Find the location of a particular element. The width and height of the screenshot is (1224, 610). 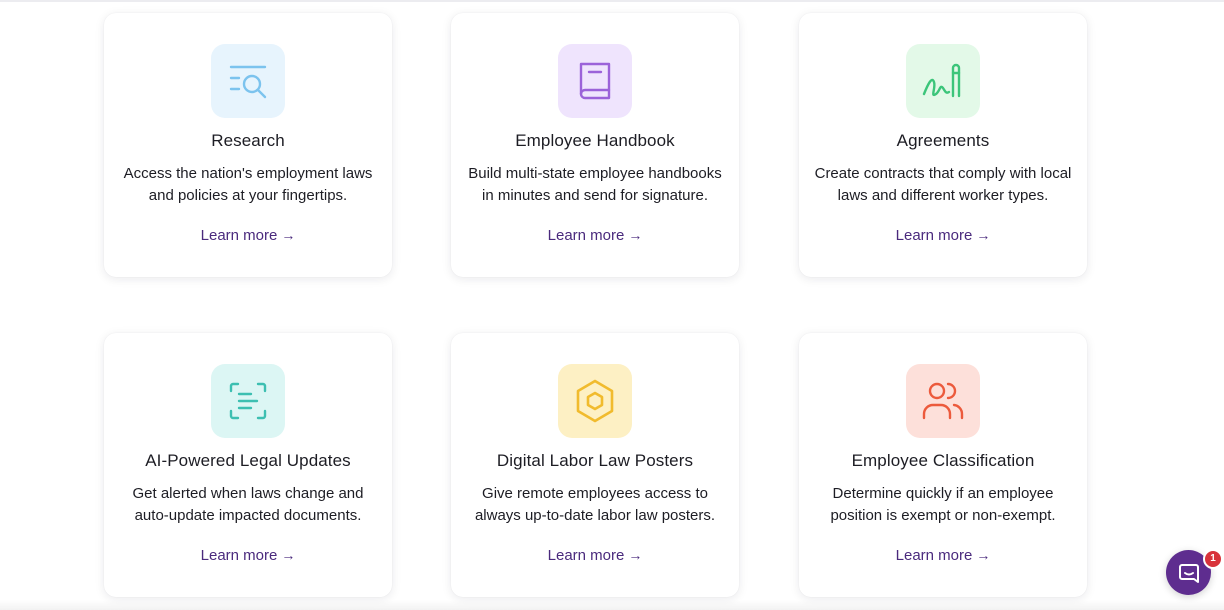

card-title: Agreements is located at coordinates (943, 140).